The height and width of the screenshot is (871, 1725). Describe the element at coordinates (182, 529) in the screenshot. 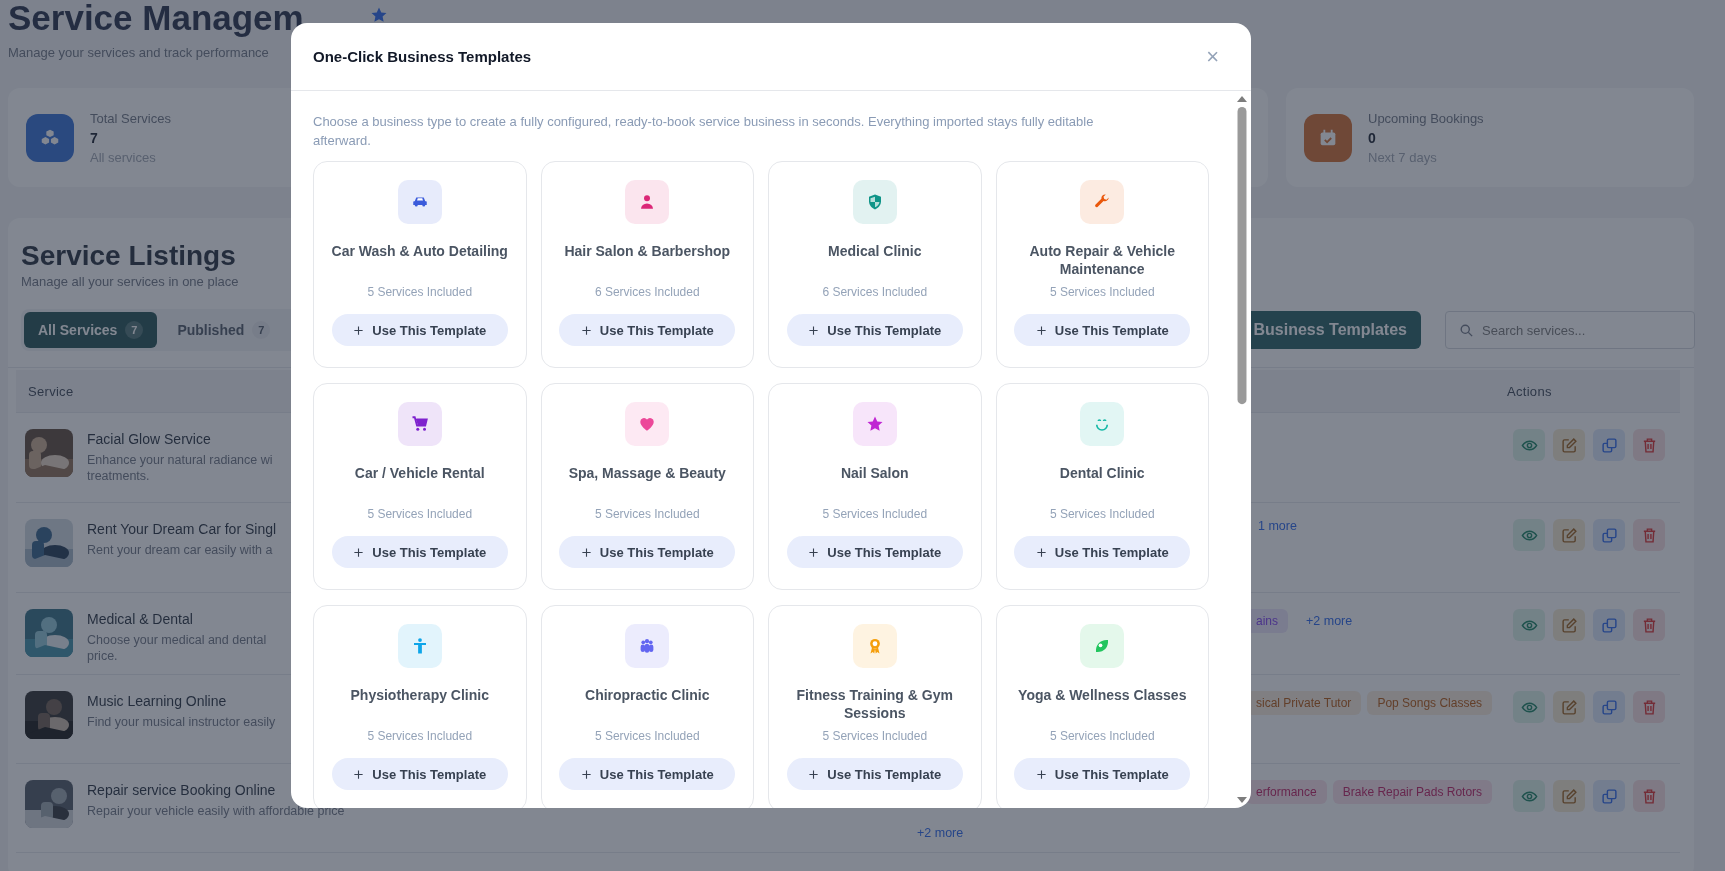

I see `service-title: Rent Your Dream Car for Singl` at that location.